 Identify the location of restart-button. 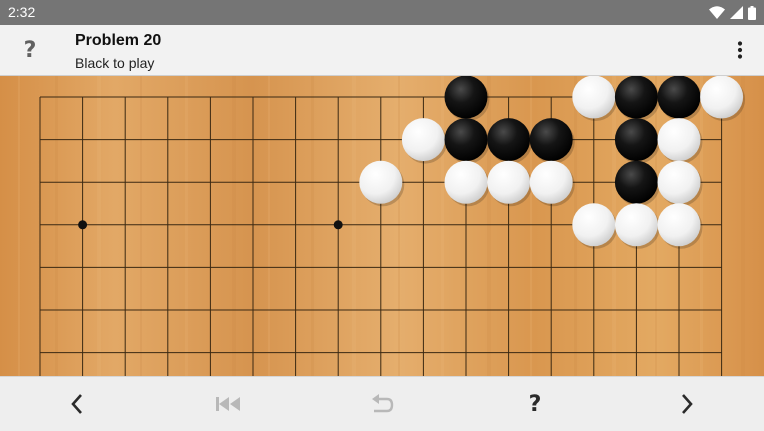
(229, 404).